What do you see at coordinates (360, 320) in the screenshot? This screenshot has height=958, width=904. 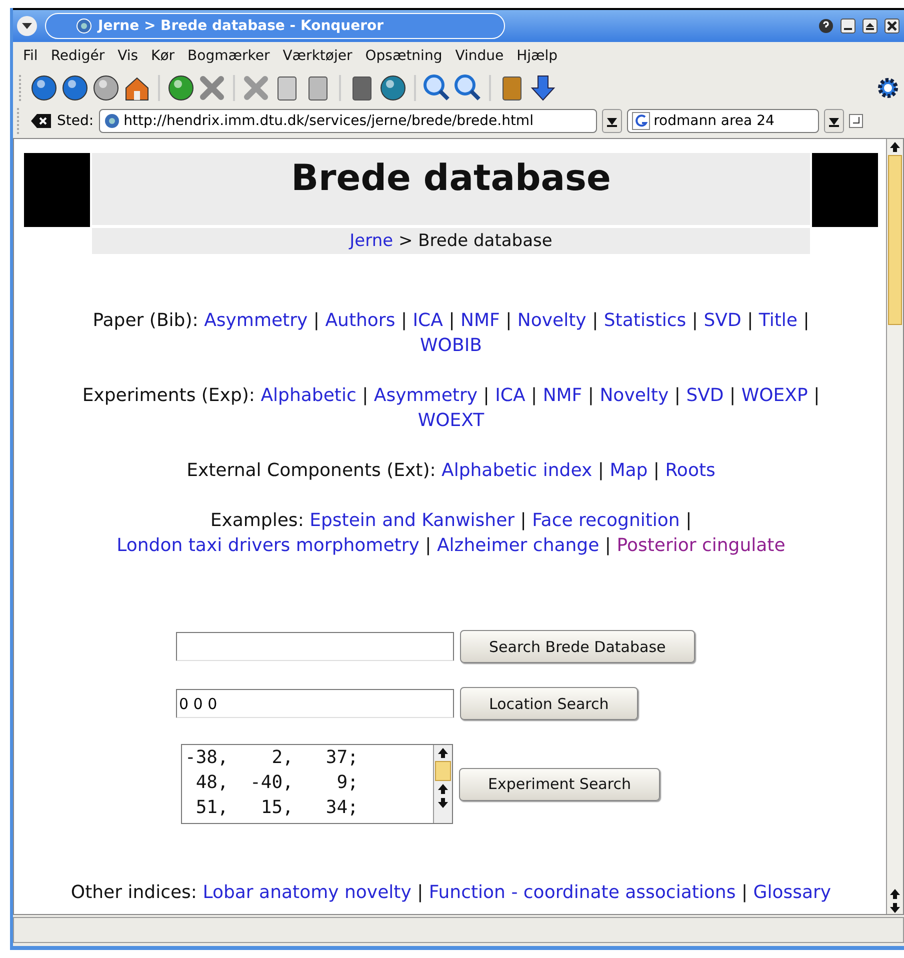 I see `link: Authors` at bounding box center [360, 320].